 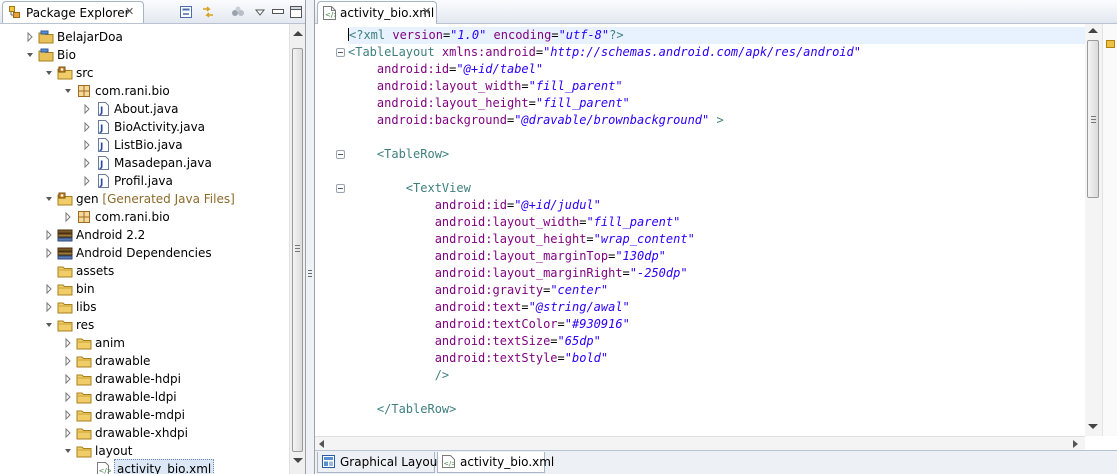 I want to click on tree-item: drawable-hdpi, so click(x=176, y=379).